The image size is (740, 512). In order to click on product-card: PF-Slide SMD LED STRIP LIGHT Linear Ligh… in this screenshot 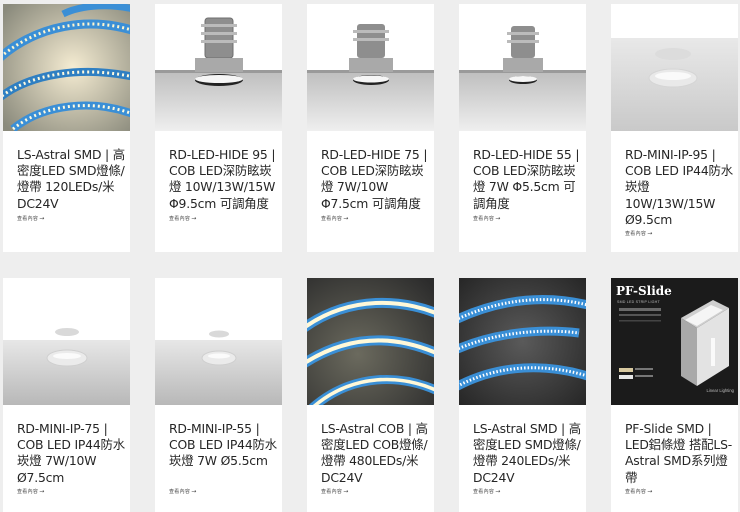, I will do `click(674, 395)`.